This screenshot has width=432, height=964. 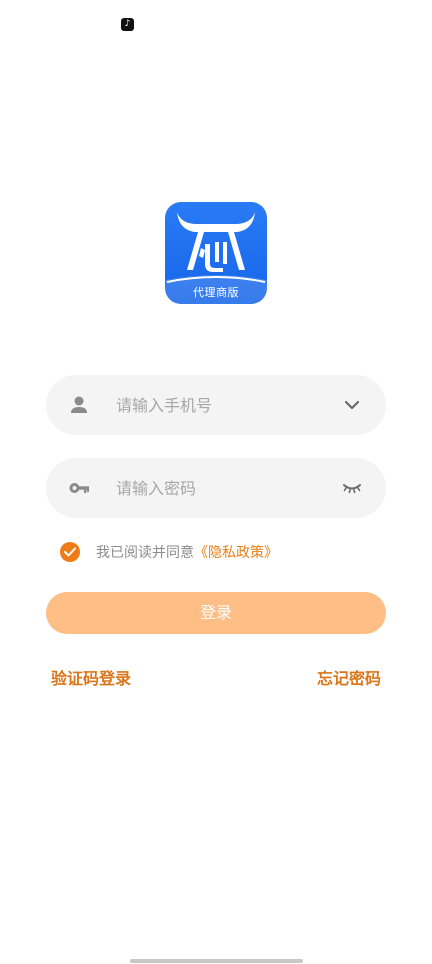 I want to click on agree-checkbox, so click(x=70, y=552).